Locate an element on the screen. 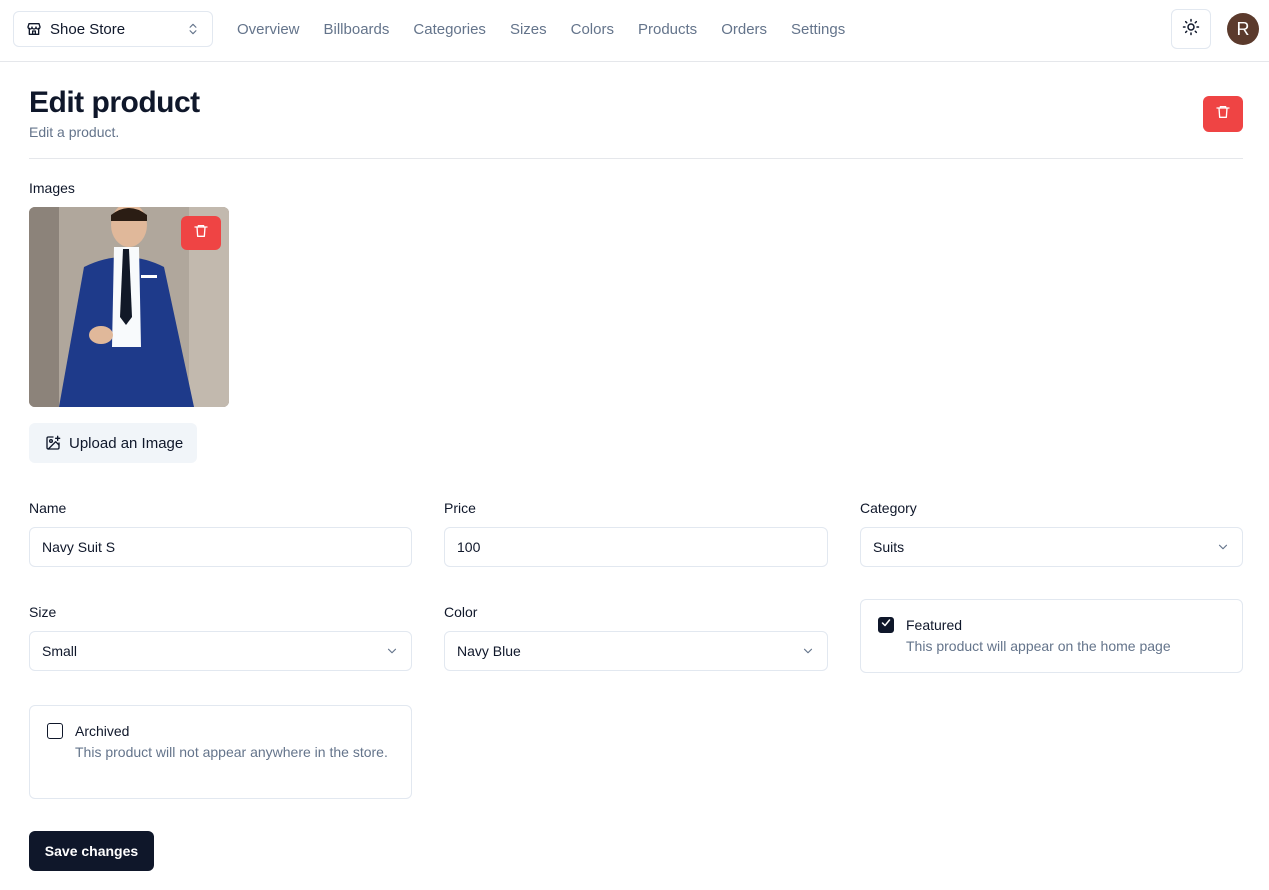  archived-checkbox is located at coordinates (55, 731).